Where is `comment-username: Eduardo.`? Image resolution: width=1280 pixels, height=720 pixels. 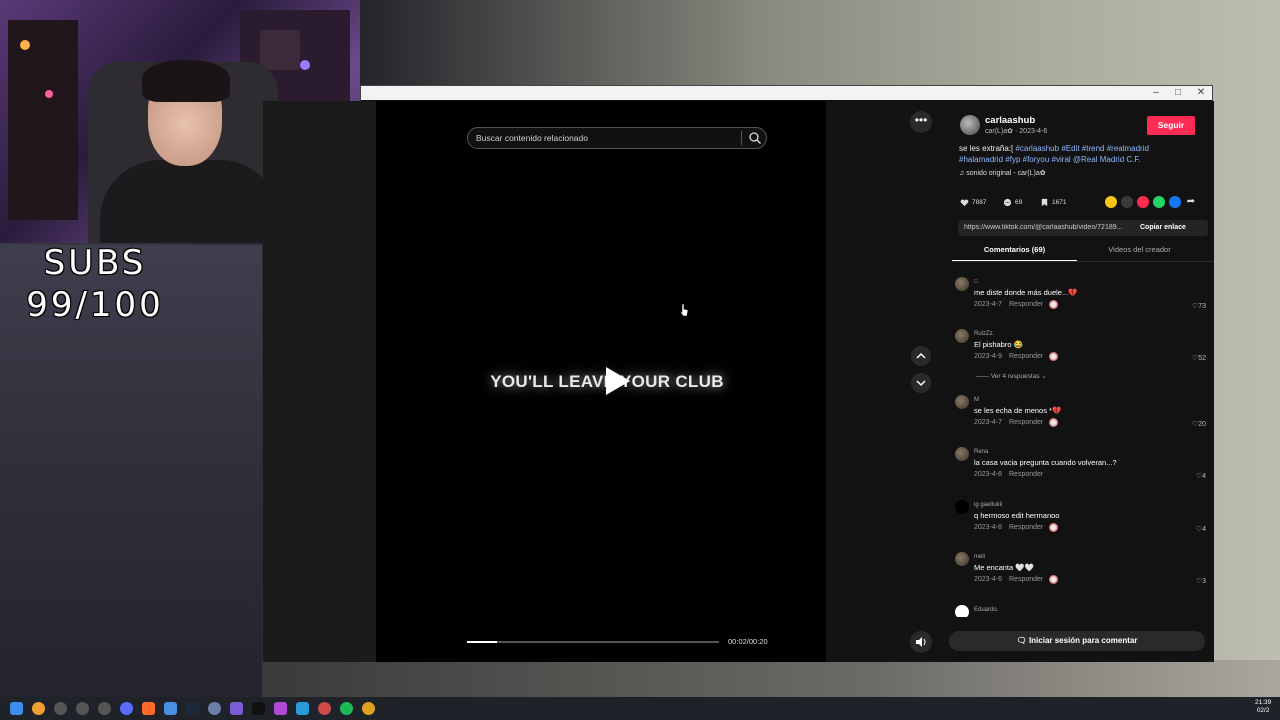
comment-username: Eduardo. is located at coordinates (986, 610).